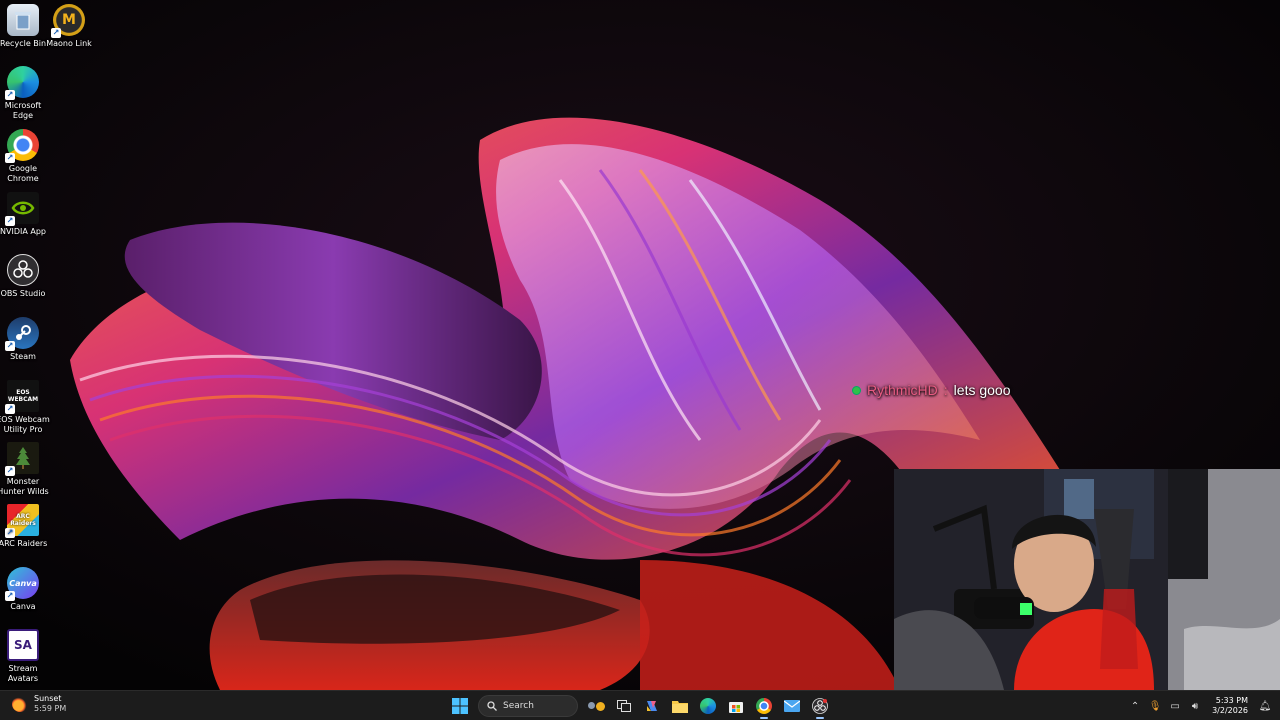 The height and width of the screenshot is (720, 1280). Describe the element at coordinates (1135, 706) in the screenshot. I see `chevron-up-icon: ⌃` at that location.